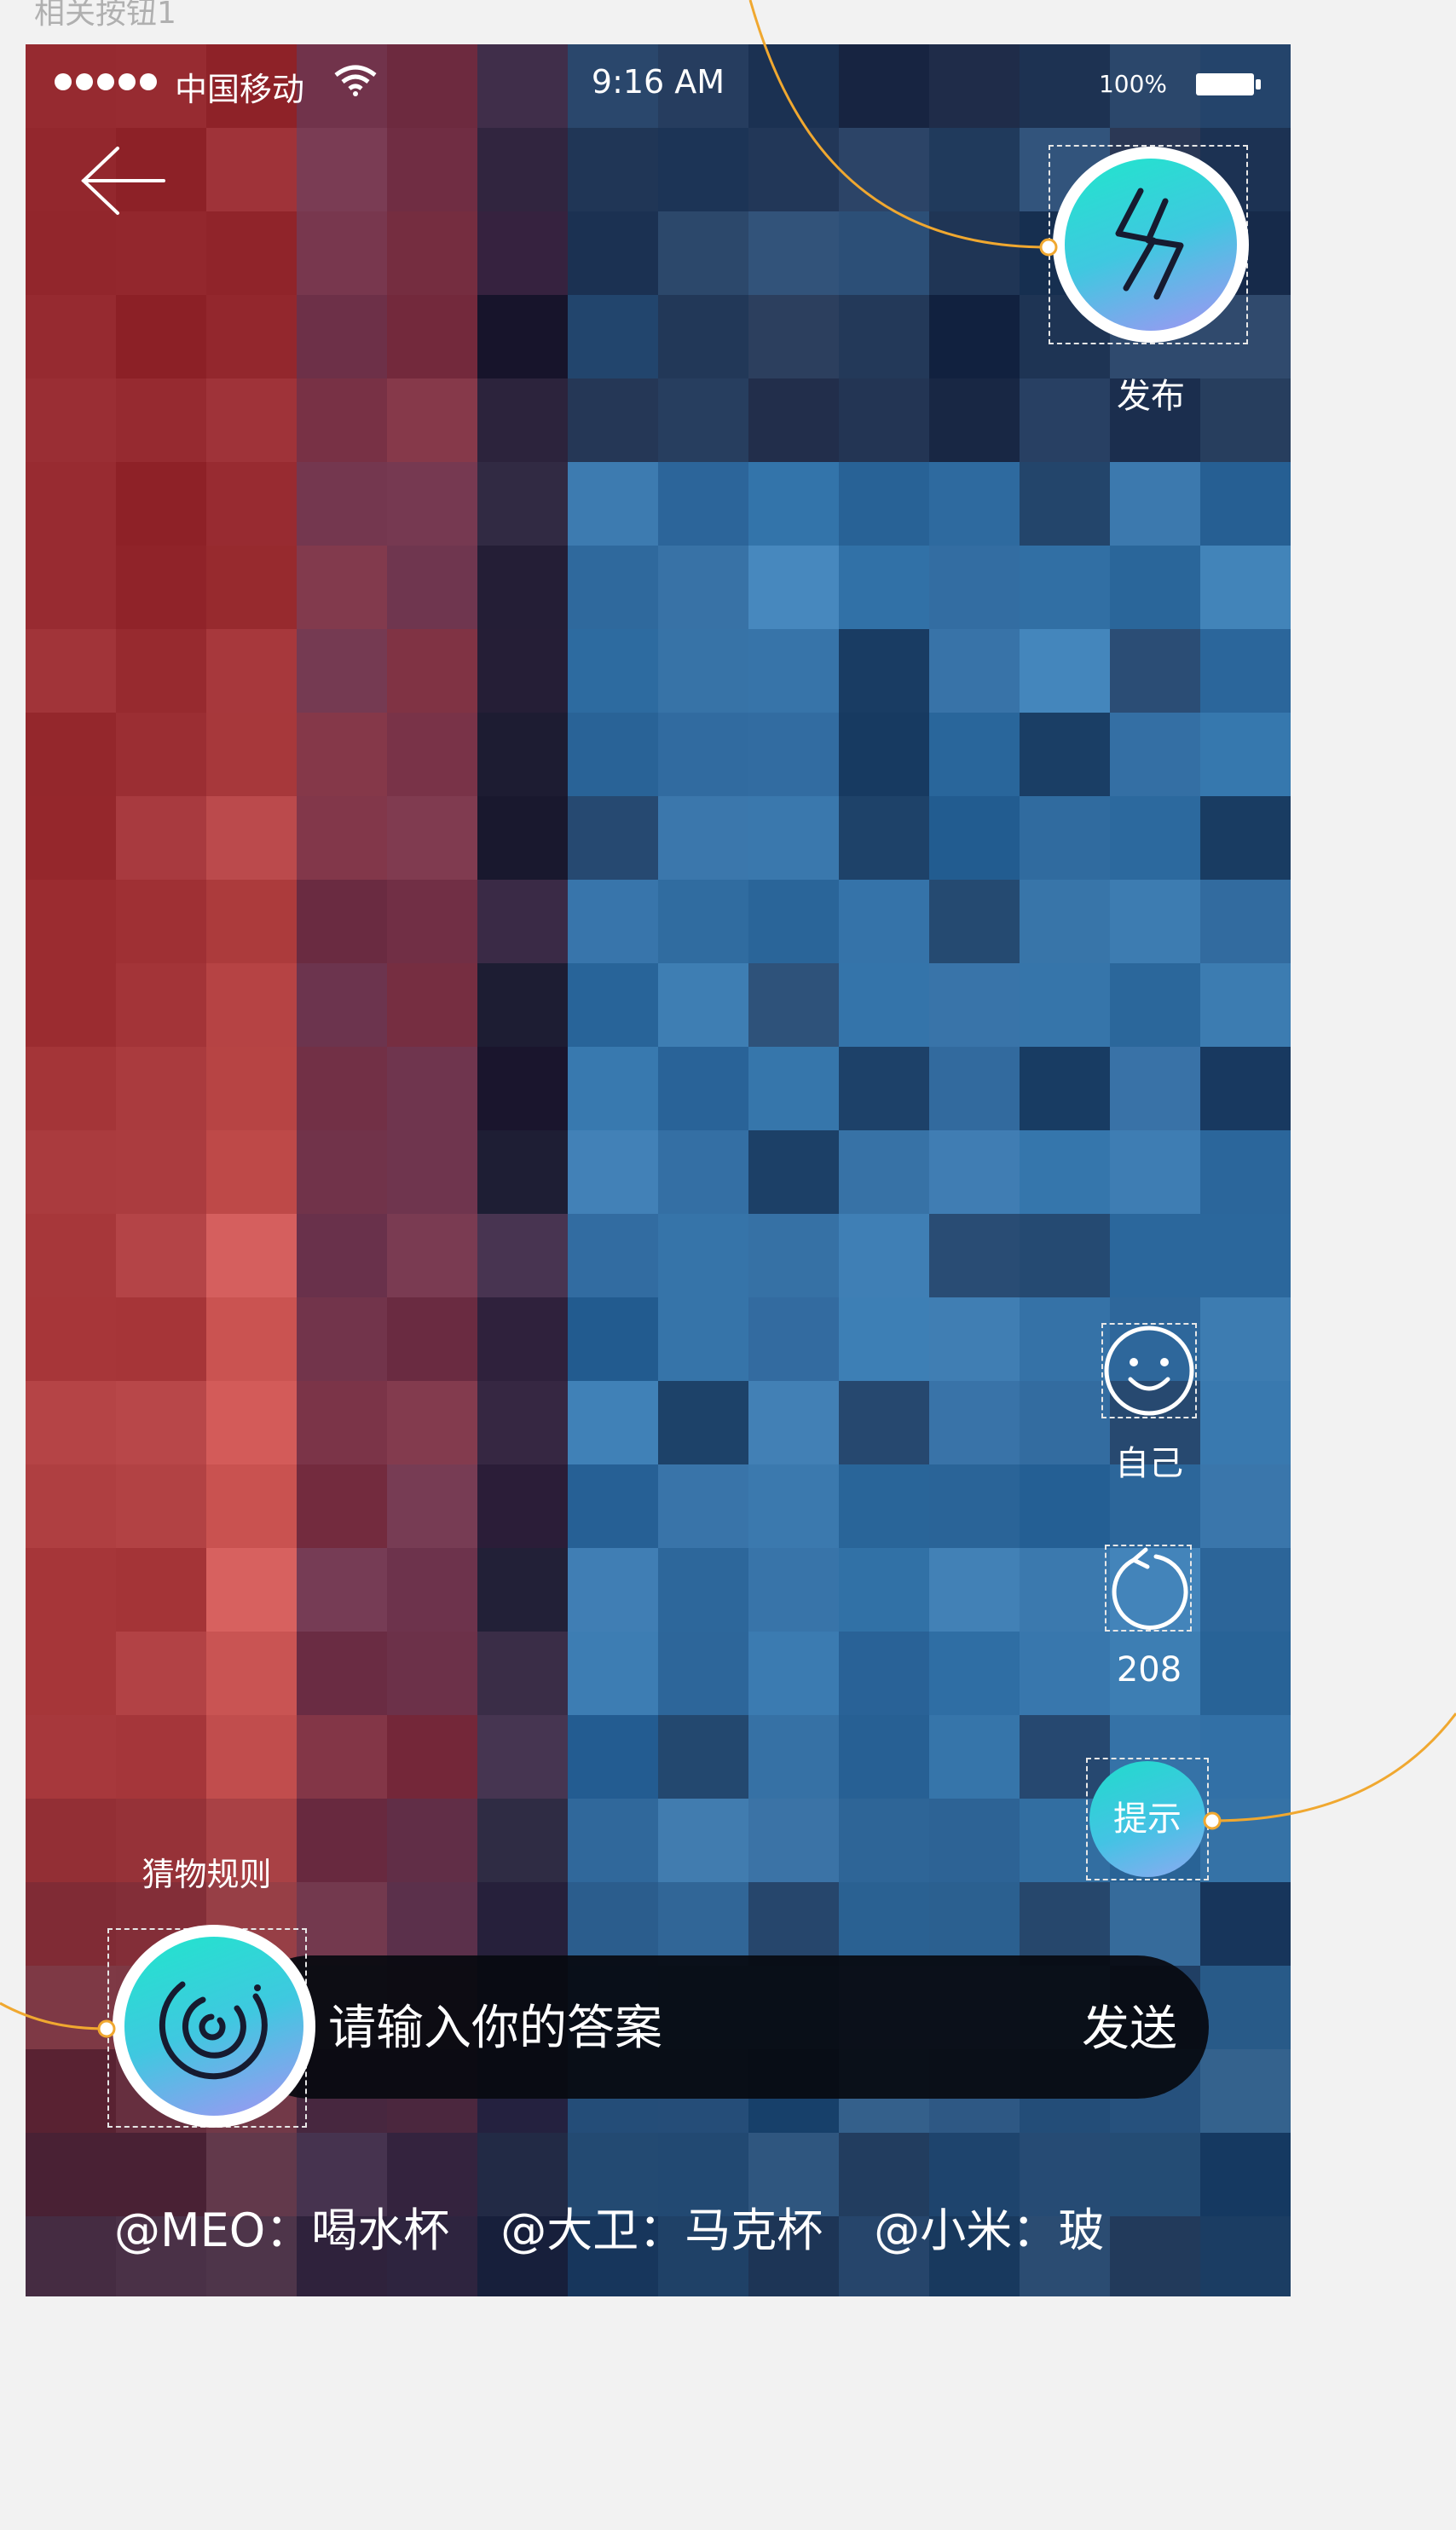  I want to click on guess-rules-button, so click(214, 2027).